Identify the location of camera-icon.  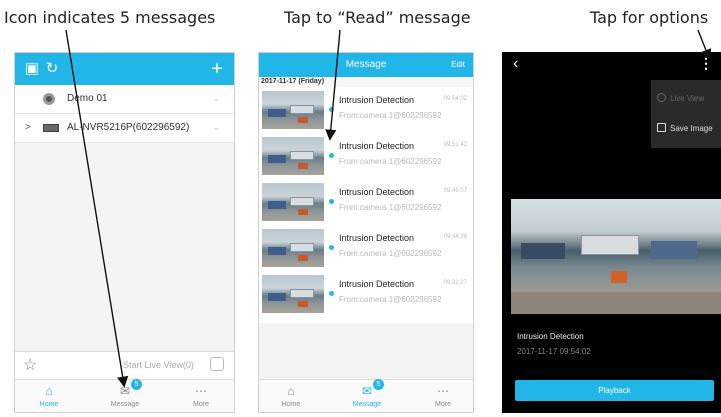
(49, 99).